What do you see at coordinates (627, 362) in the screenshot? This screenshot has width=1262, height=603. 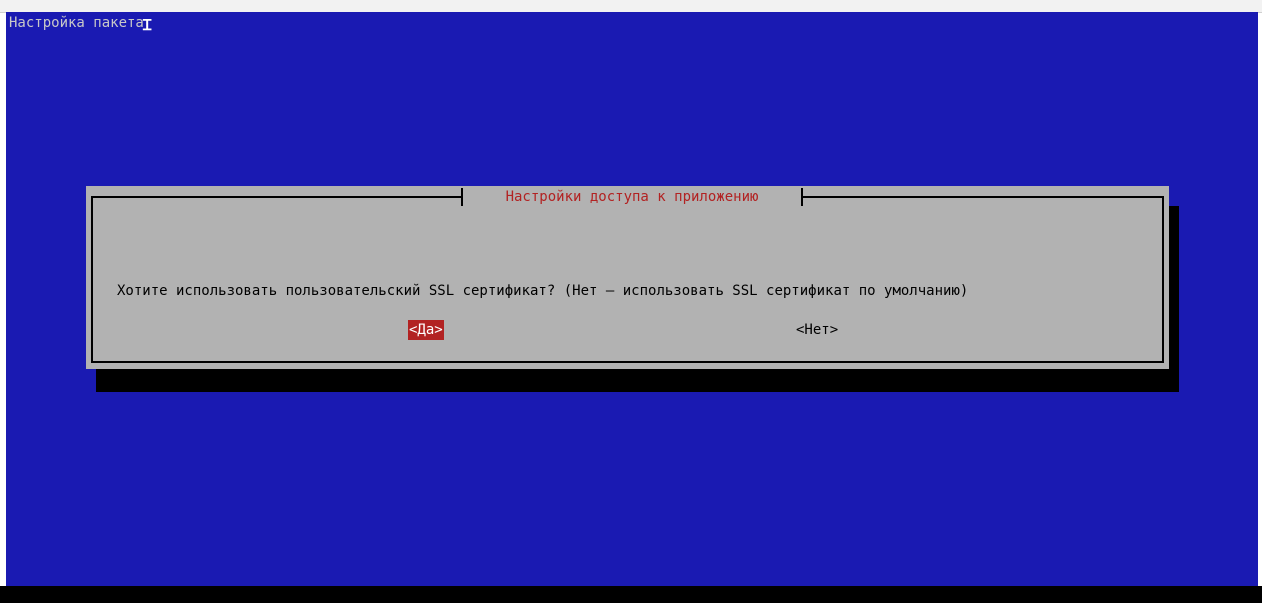 I see `dialog-frame-bottom` at bounding box center [627, 362].